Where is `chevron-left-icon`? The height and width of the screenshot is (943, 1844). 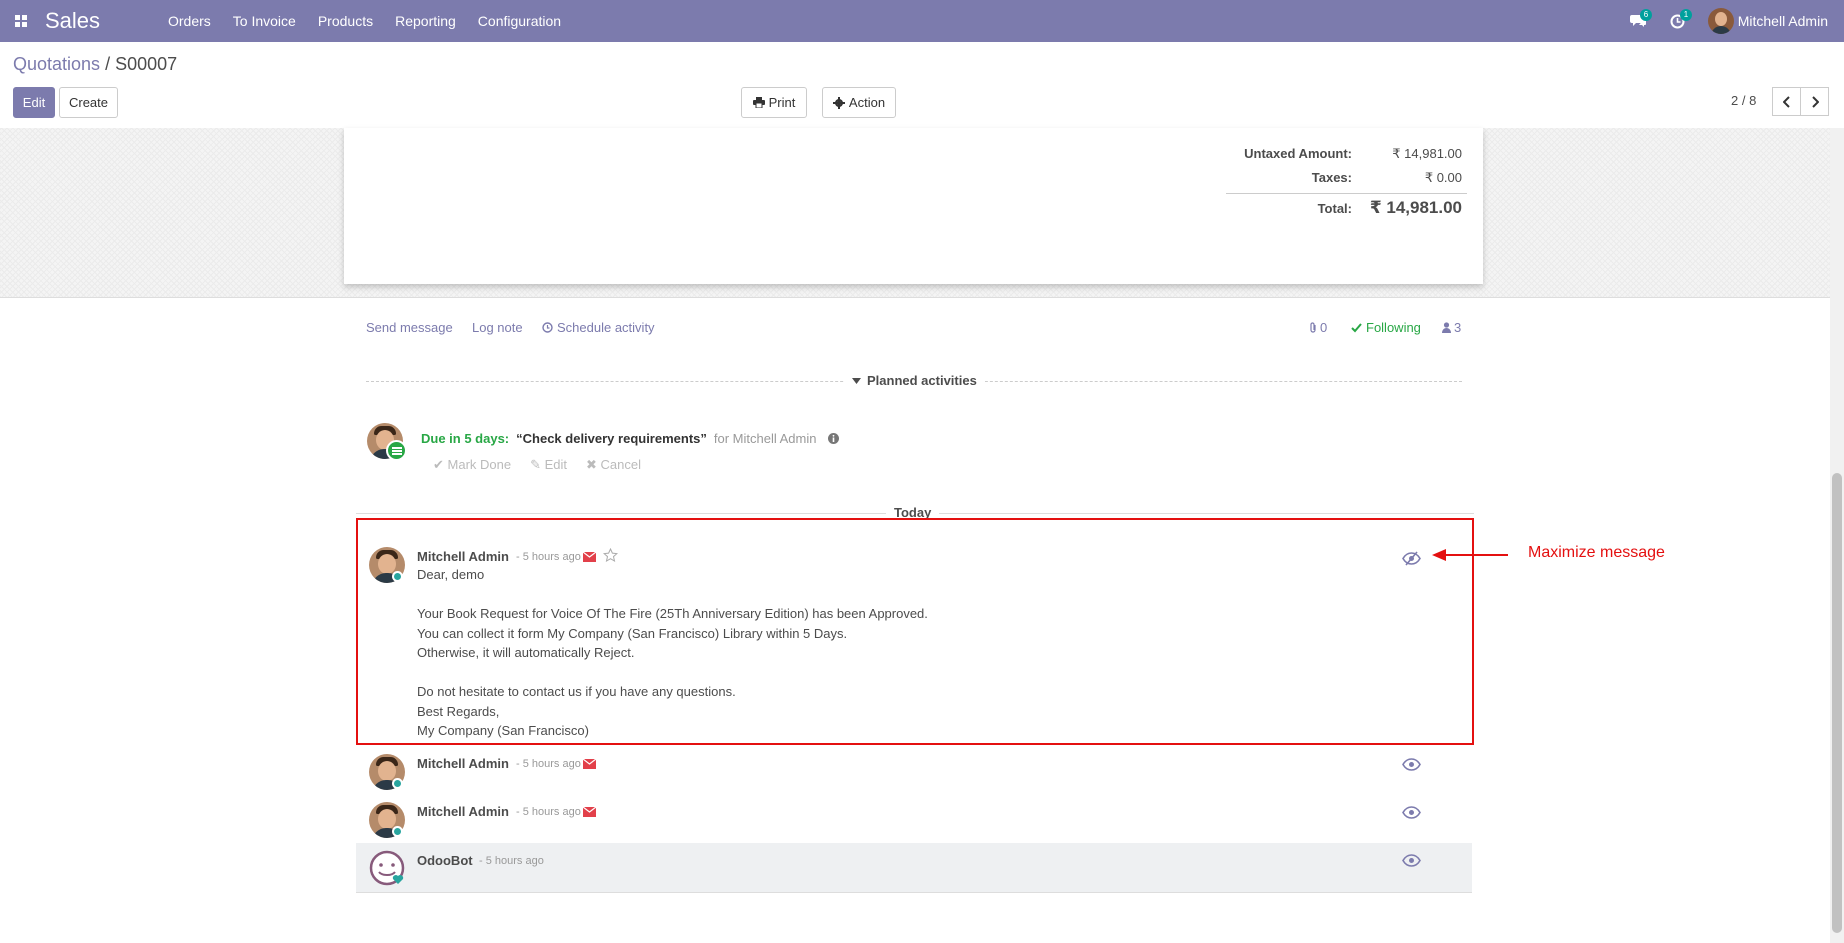
chevron-left-icon is located at coordinates (1786, 101).